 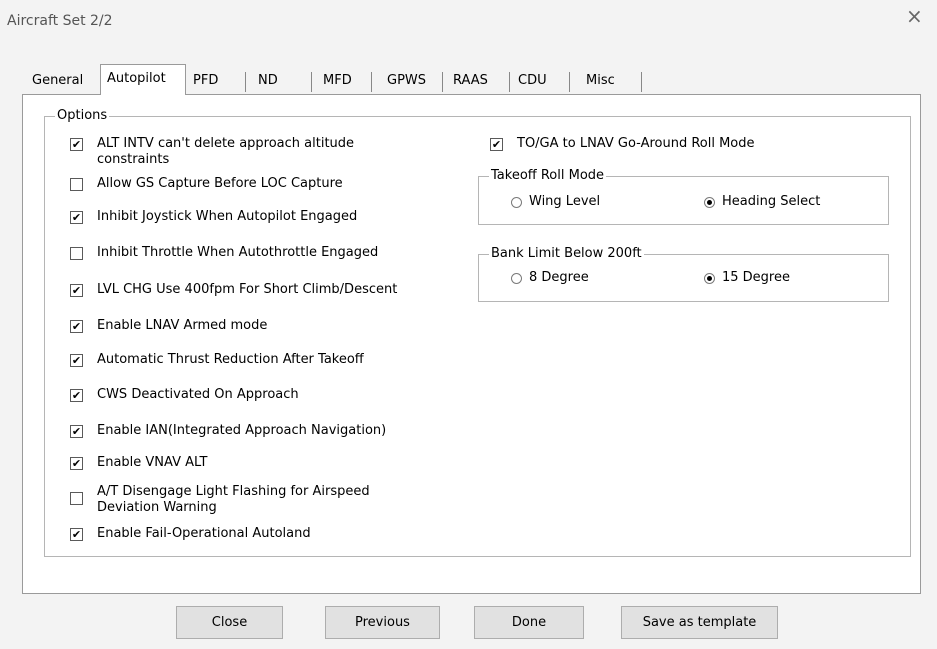 What do you see at coordinates (529, 622) in the screenshot?
I see `done-button: Done` at bounding box center [529, 622].